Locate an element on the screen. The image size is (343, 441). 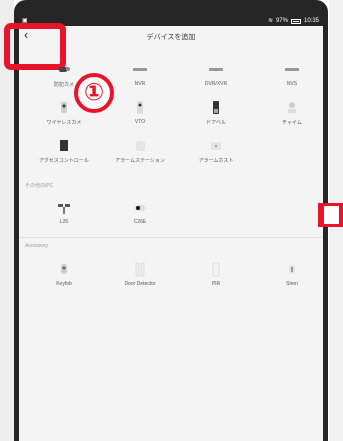
device-siren: Siren is located at coordinates (292, 278).